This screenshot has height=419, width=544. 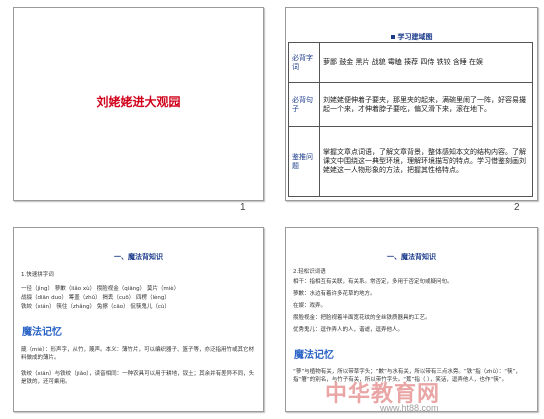 What do you see at coordinates (409, 408) in the screenshot?
I see `watermark-url: www.ht88.com` at bounding box center [409, 408].